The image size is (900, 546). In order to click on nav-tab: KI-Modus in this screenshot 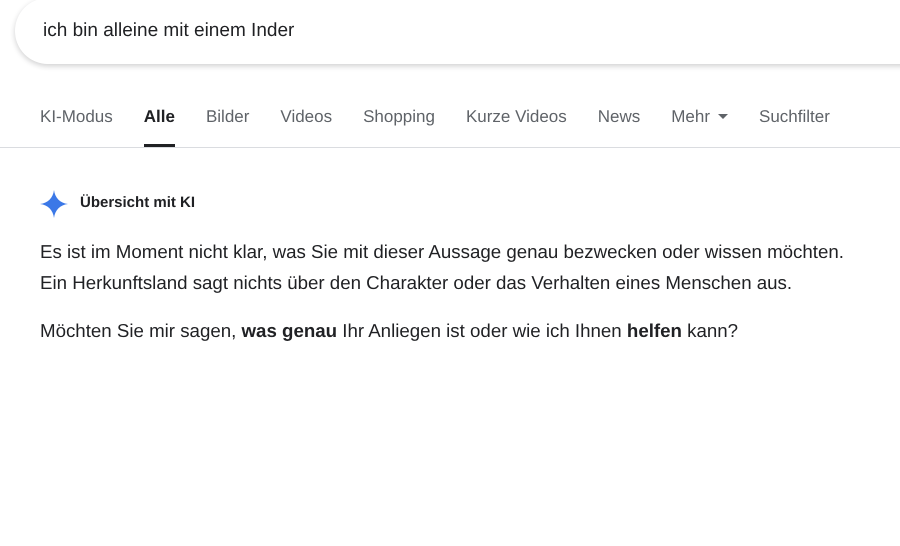, I will do `click(76, 122)`.